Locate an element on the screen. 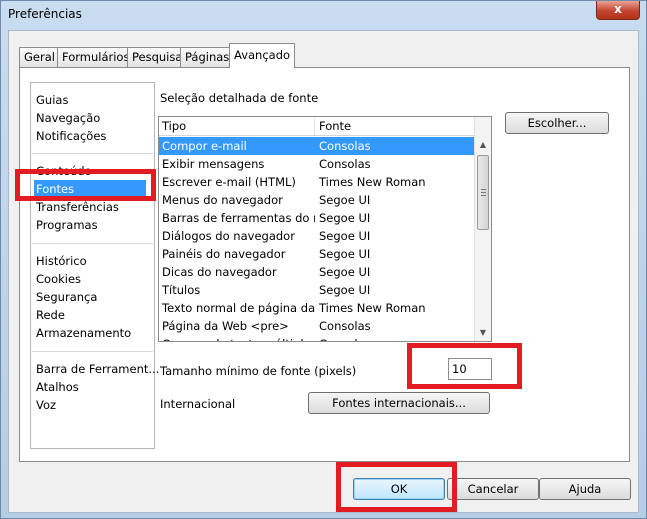  column-header-fonte: Fonte is located at coordinates (335, 126).